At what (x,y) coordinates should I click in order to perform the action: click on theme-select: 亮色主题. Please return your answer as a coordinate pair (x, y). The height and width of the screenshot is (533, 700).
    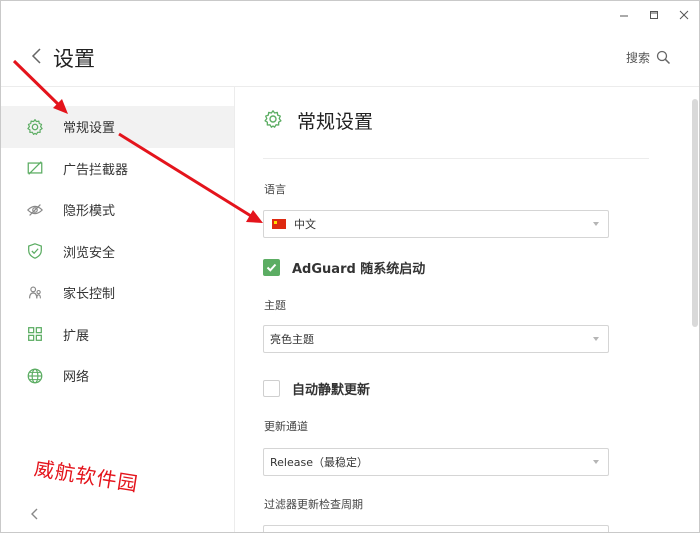
    Looking at the image, I should click on (436, 339).